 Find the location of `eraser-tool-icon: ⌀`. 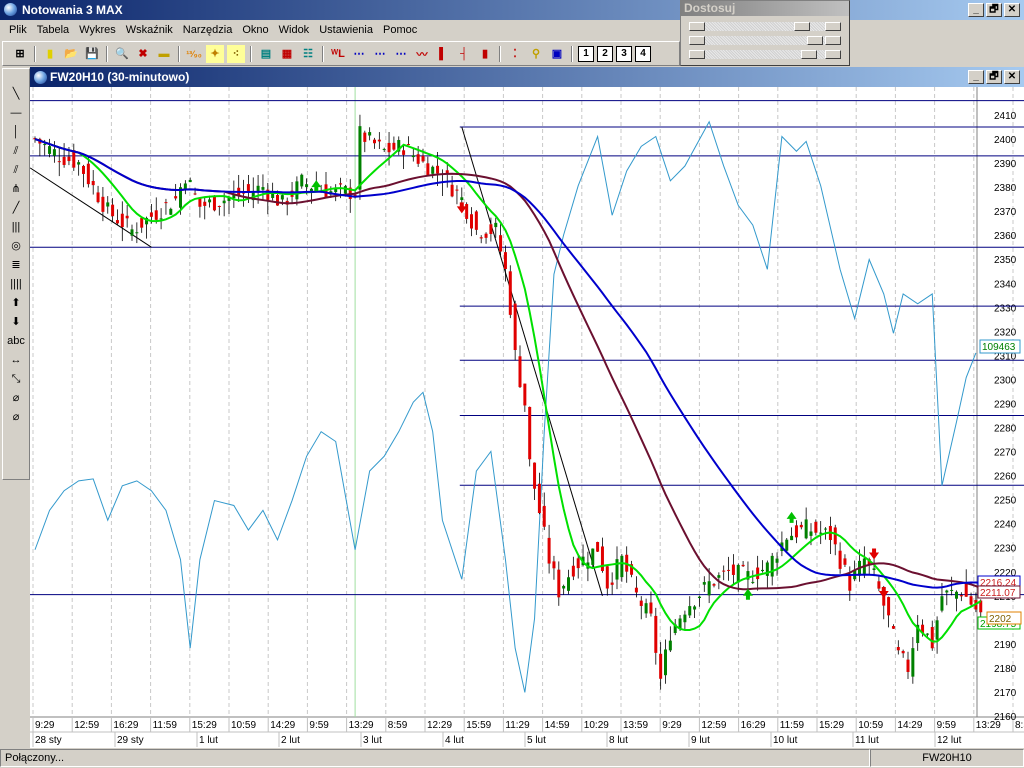

eraser-tool-icon: ⌀ is located at coordinates (16, 398).